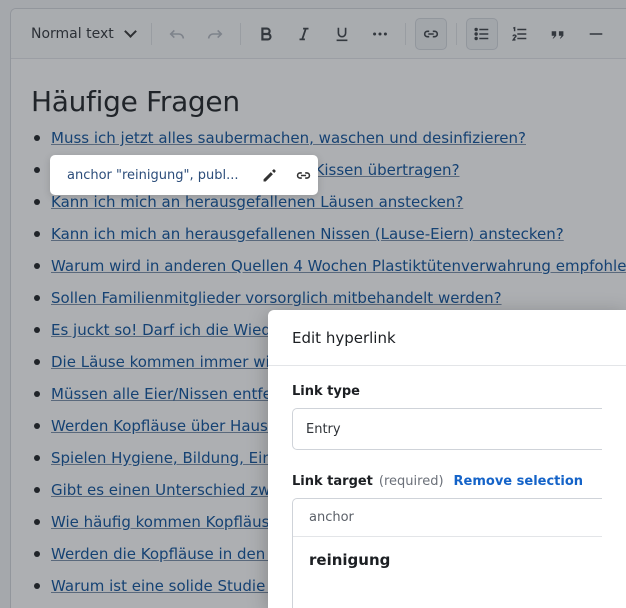 Image resolution: width=626 pixels, height=608 pixels. I want to click on edit-icon, so click(269, 174).